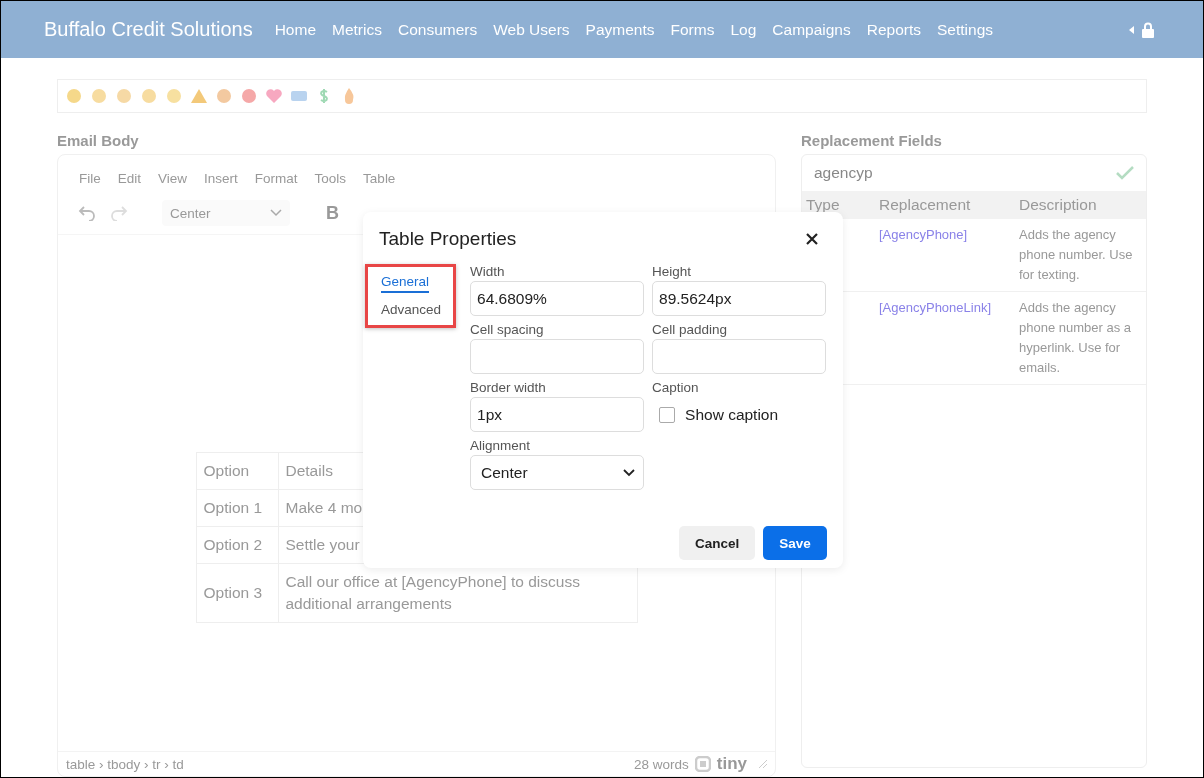 The image size is (1204, 778). Describe the element at coordinates (676, 387) in the screenshot. I see `field-label: Caption` at that location.